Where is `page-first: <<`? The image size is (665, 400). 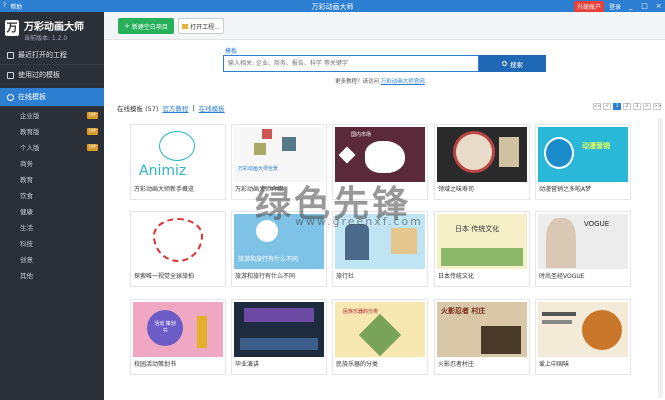
page-first: << is located at coordinates (597, 106).